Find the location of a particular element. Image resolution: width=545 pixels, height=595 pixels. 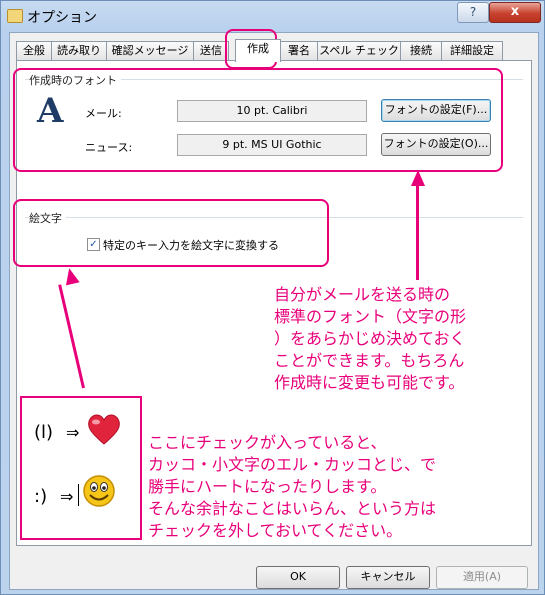

smiley-icon is located at coordinates (99, 491).